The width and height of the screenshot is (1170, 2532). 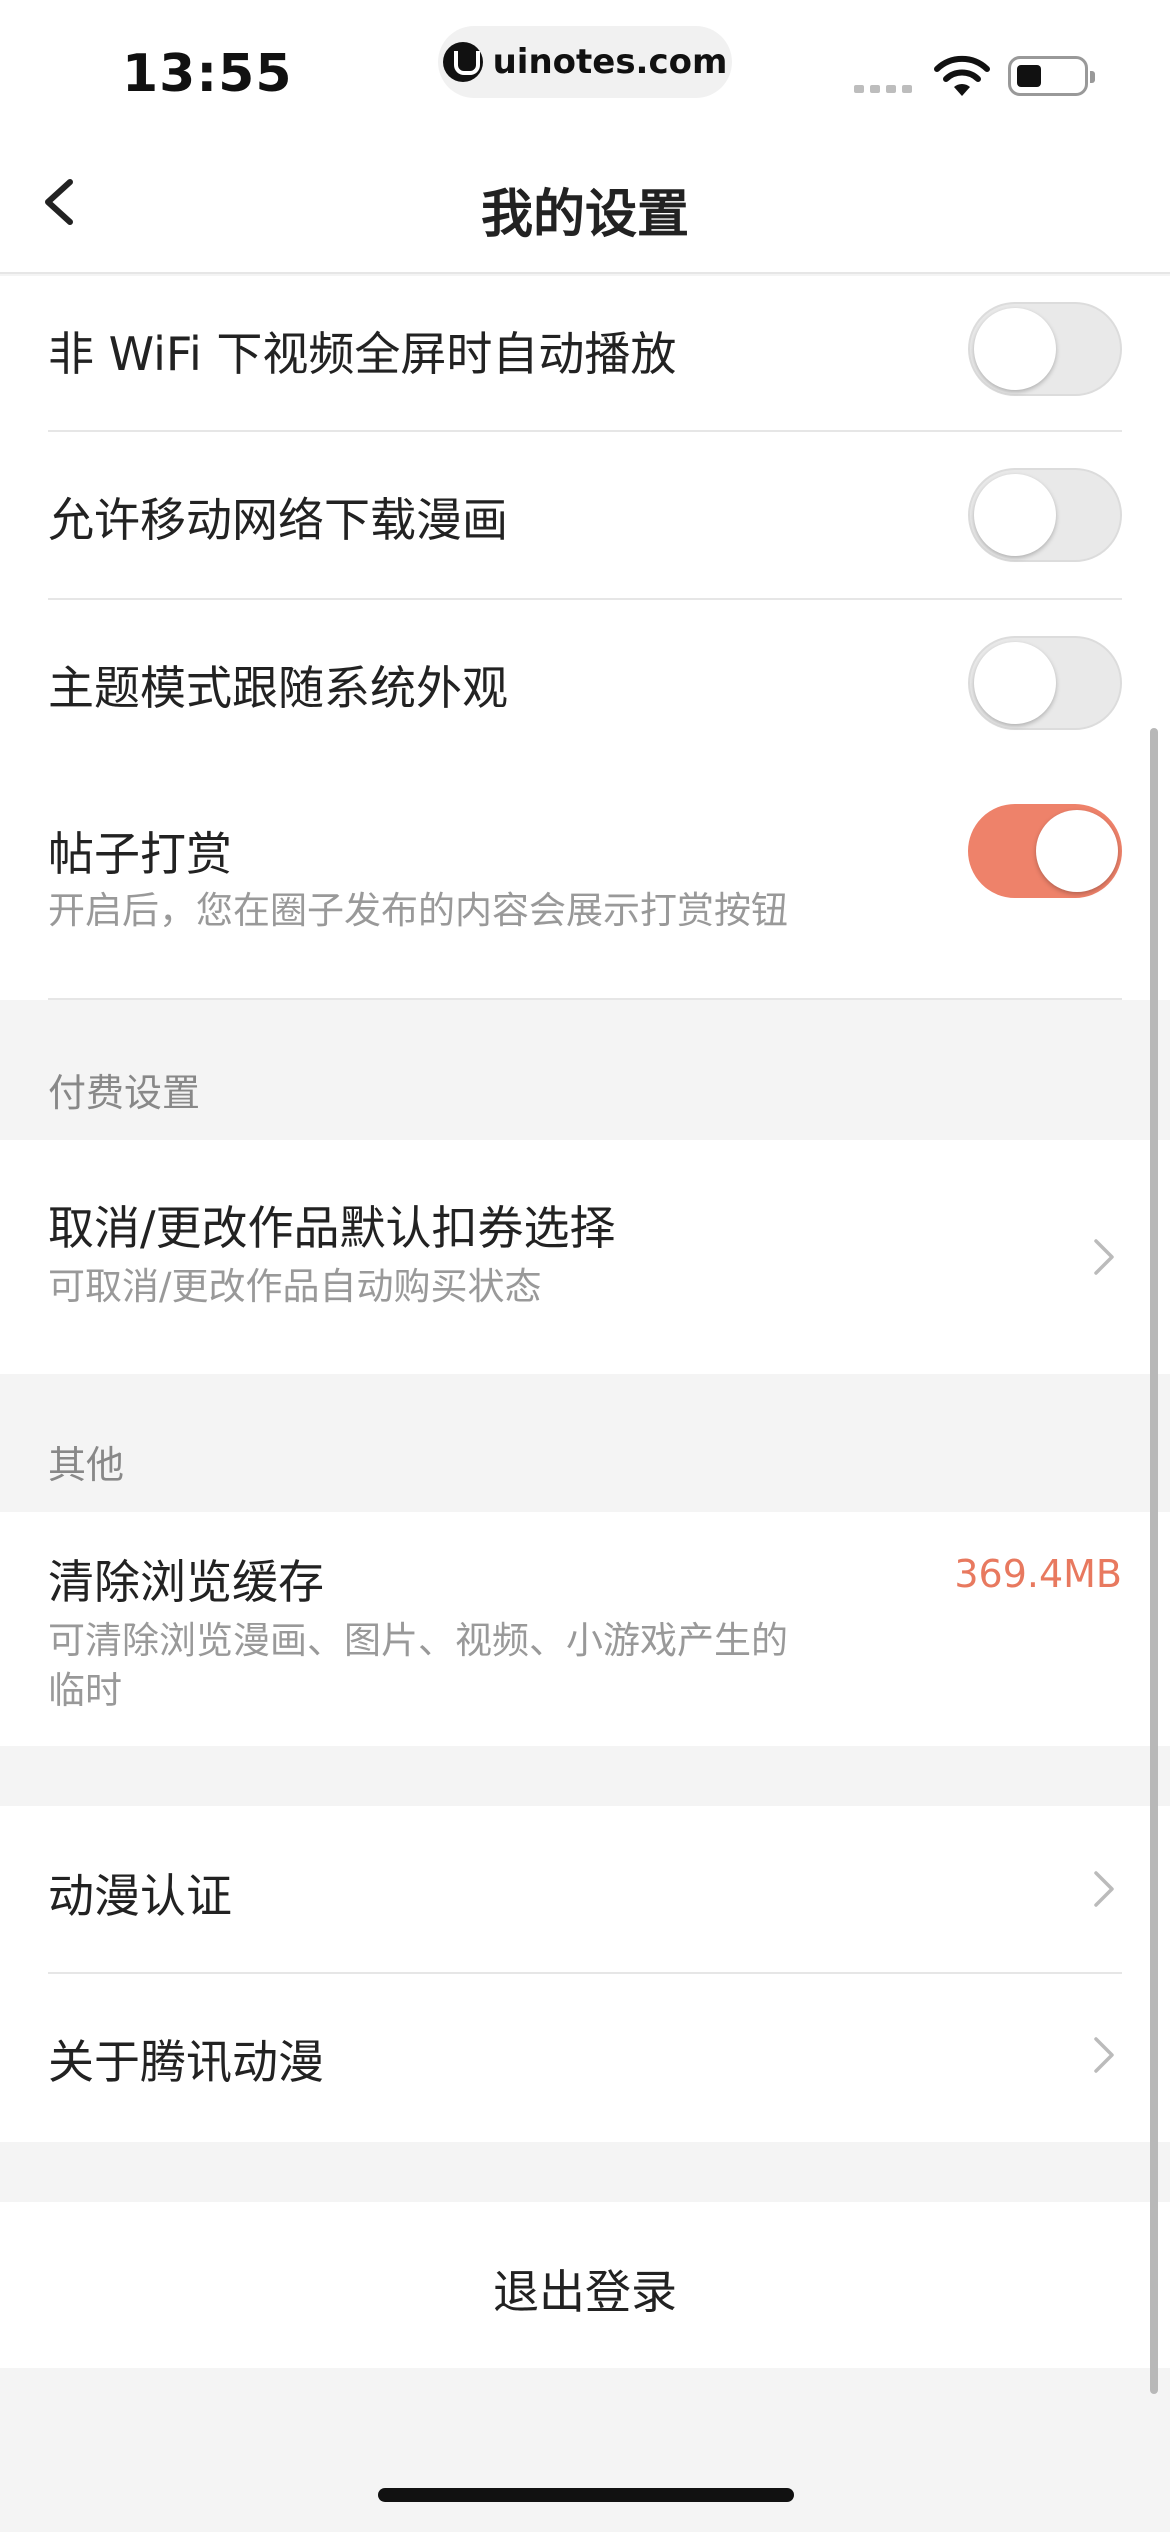 What do you see at coordinates (418, 1640) in the screenshot?
I see `setting-subtitle: 可清除浏览漫画、图片、视频、小游戏产生的` at bounding box center [418, 1640].